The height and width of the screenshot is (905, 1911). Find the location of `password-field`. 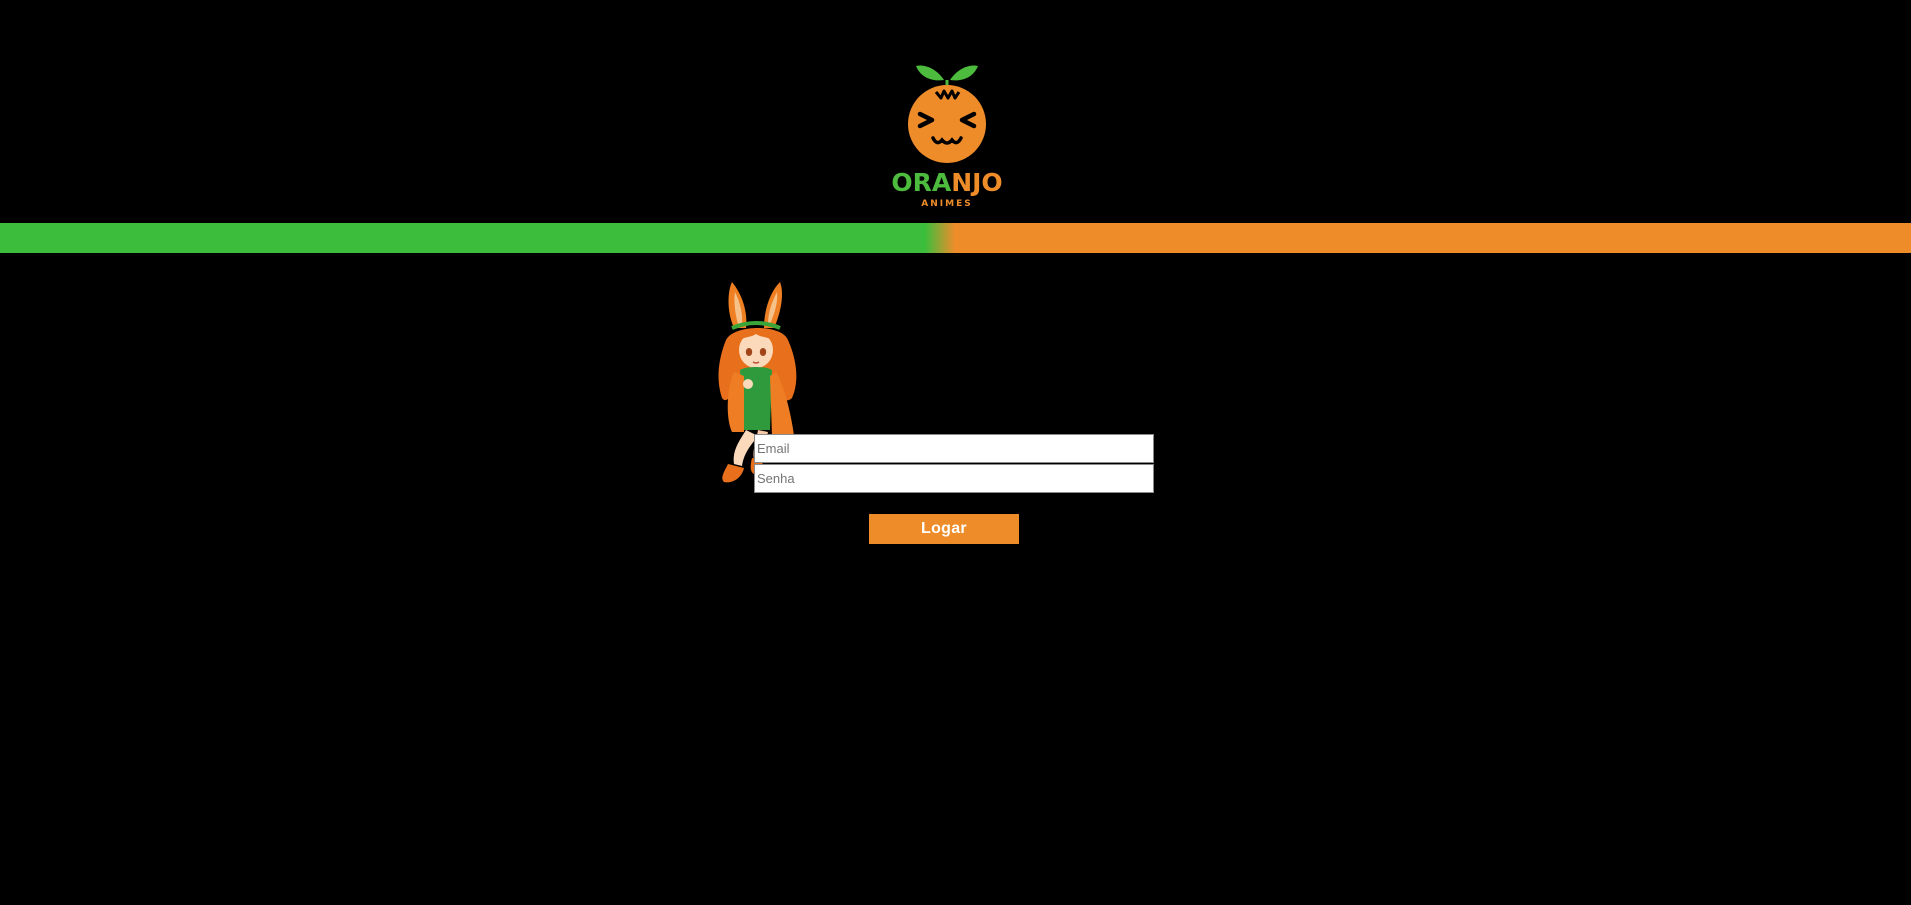

password-field is located at coordinates (954, 478).